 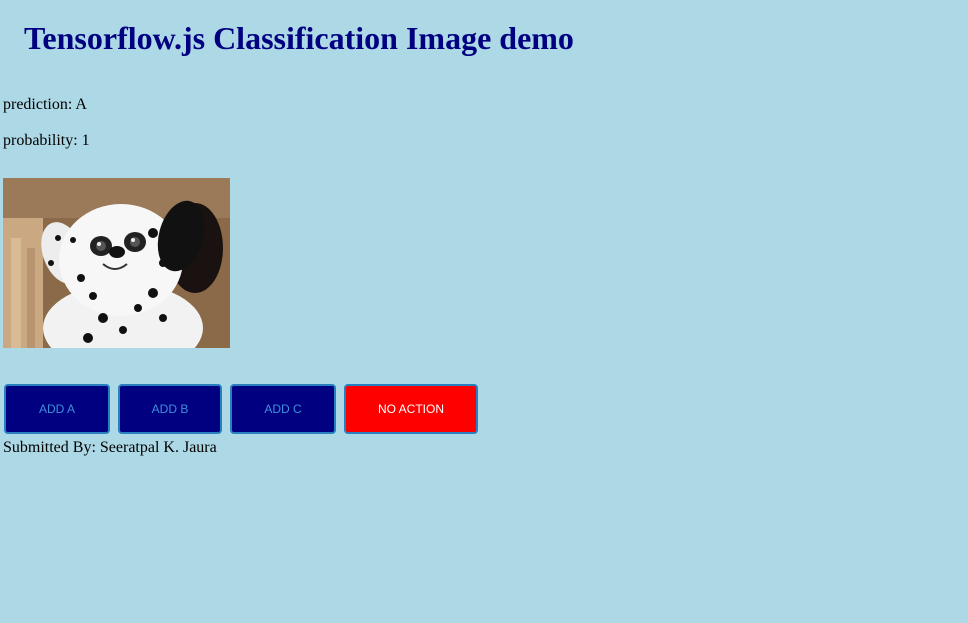 What do you see at coordinates (46, 140) in the screenshot?
I see `probability-text: probability: 1` at bounding box center [46, 140].